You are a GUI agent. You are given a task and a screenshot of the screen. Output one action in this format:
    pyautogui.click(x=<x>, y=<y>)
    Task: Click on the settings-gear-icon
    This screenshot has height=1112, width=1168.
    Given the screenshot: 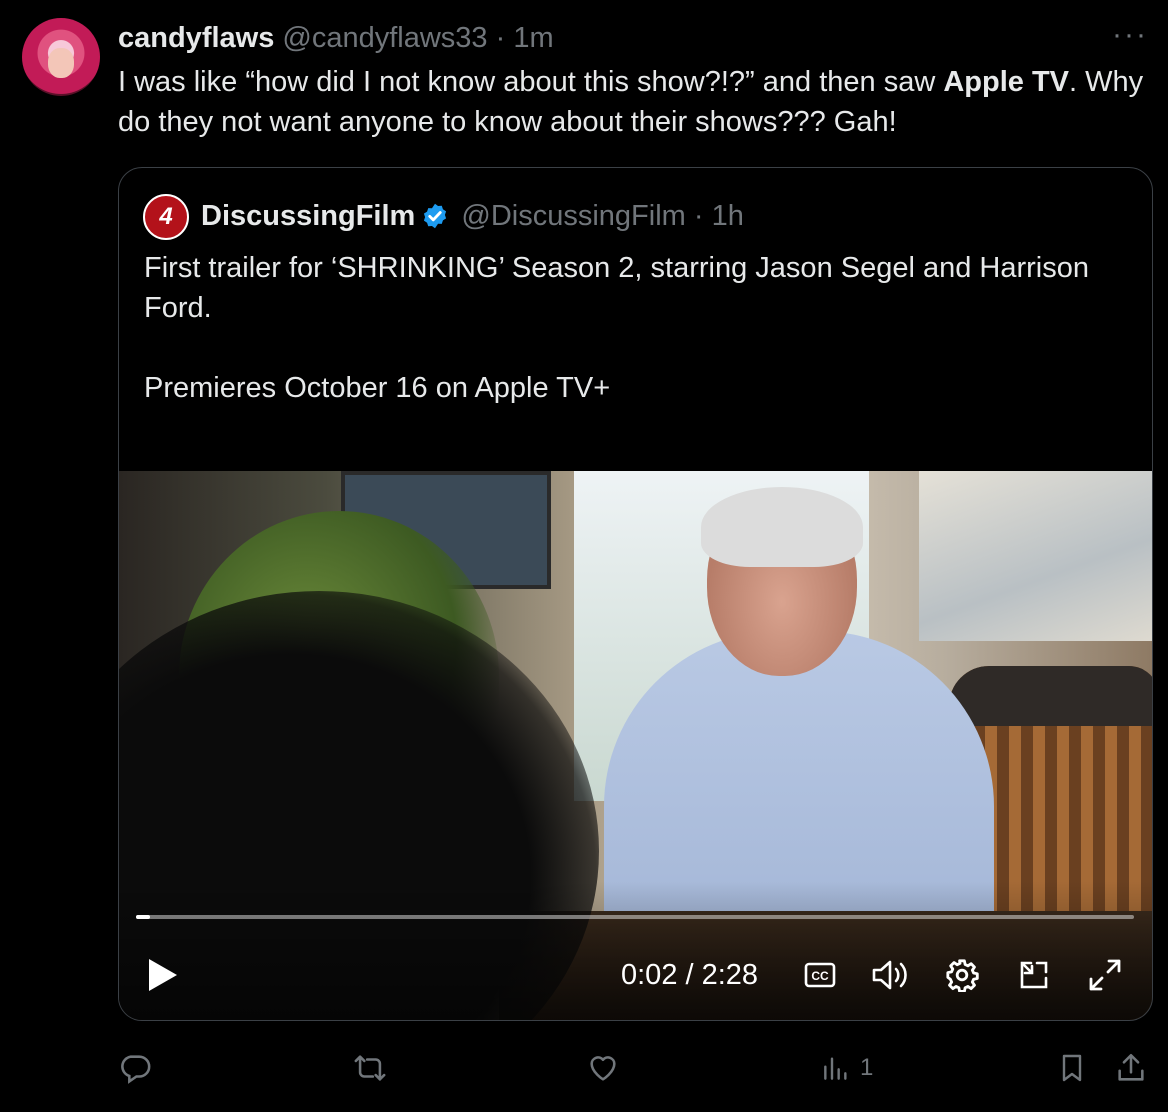 What is the action you would take?
    pyautogui.click(x=963, y=975)
    